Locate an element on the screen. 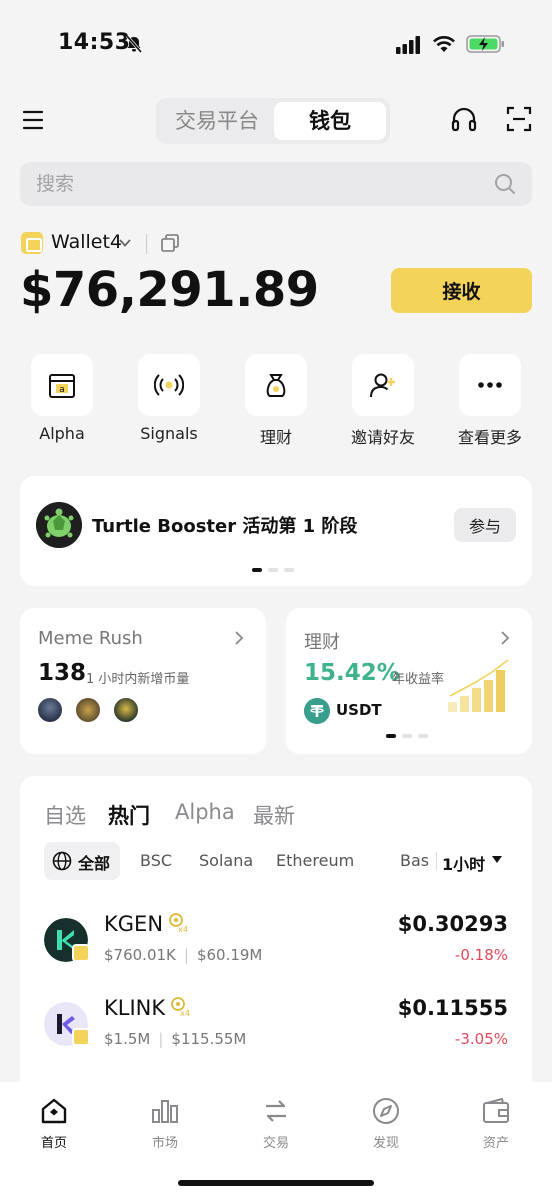  chip-label: 全部 is located at coordinates (94, 863).